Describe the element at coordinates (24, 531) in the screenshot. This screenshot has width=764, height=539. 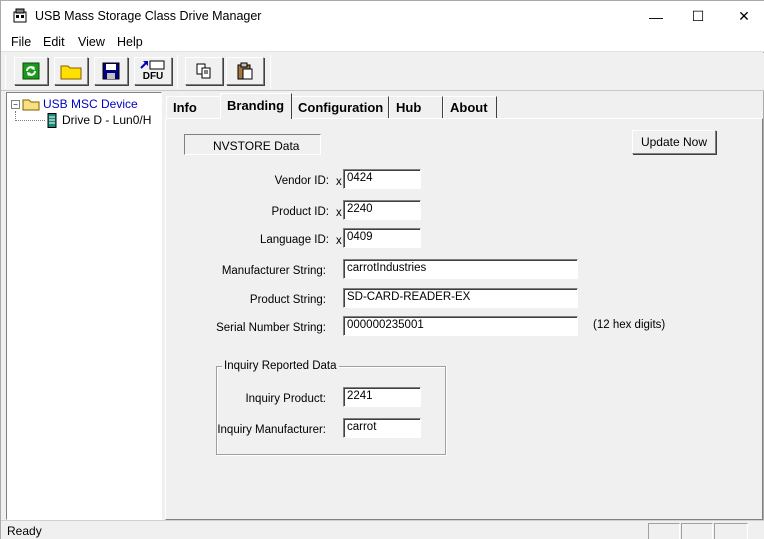
I see `status-text: Ready` at that location.